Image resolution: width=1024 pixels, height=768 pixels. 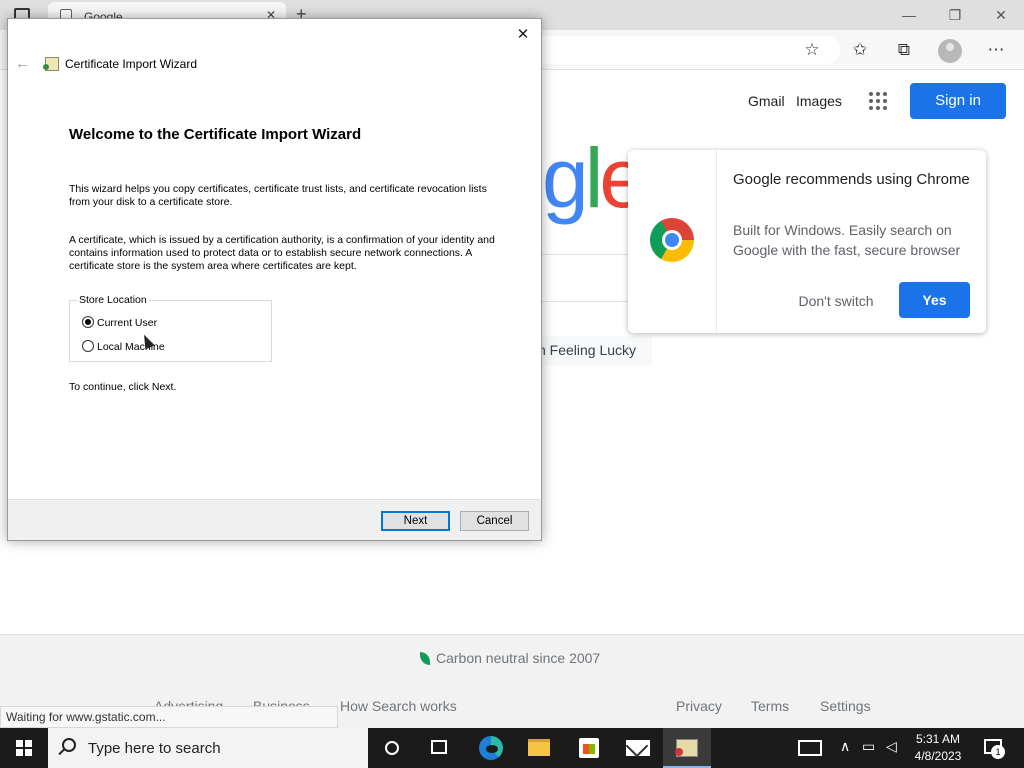 I want to click on carbon-neutral-note: Carbon neutral since 2007, so click(x=510, y=658).